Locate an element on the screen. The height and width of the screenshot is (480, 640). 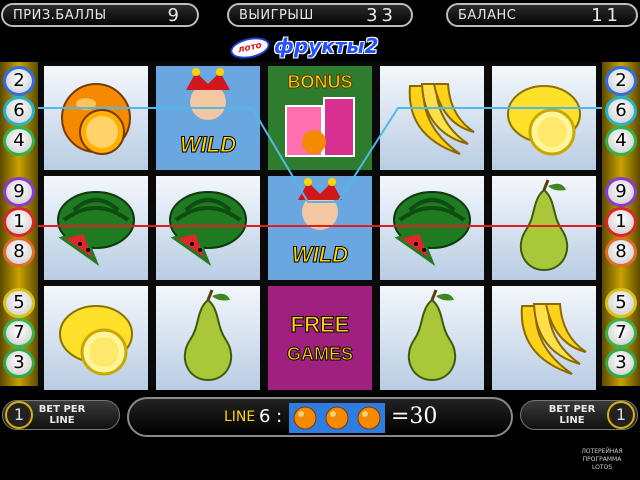
left-payline-badge-9: 9 is located at coordinates (19, 192).